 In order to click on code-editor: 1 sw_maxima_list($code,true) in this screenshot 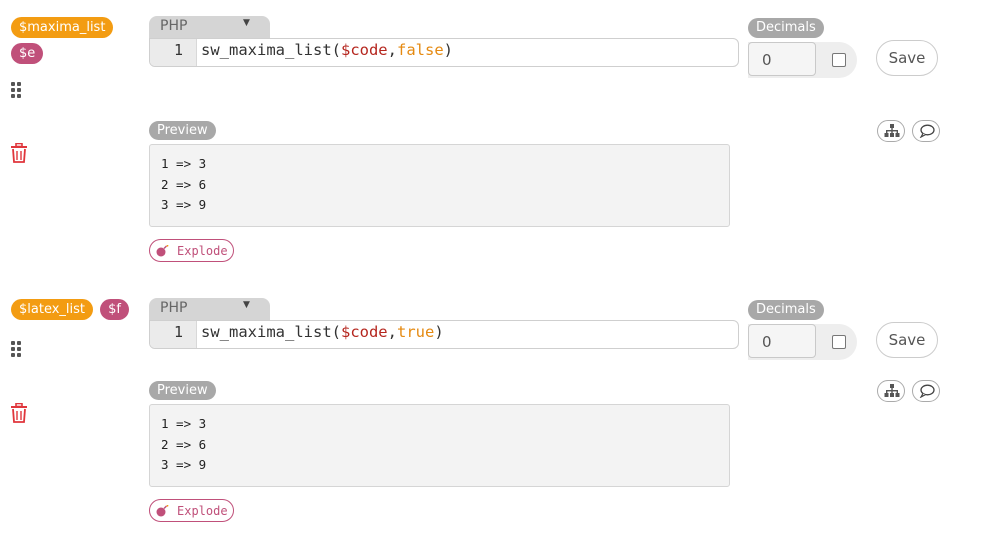, I will do `click(444, 334)`.